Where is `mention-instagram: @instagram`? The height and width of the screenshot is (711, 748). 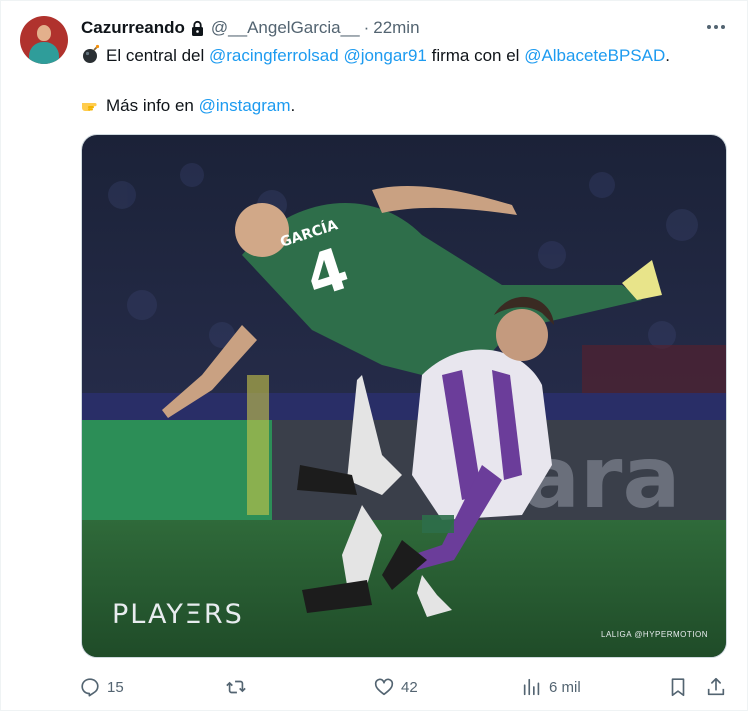
mention-instagram: @instagram is located at coordinates (245, 105).